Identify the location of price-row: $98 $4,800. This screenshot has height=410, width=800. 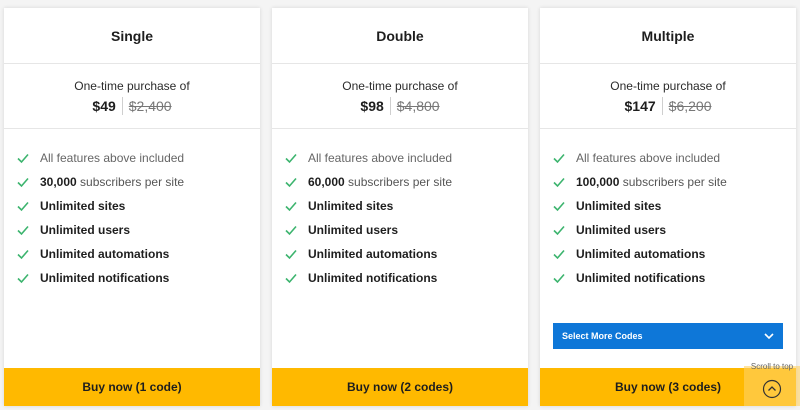
(400, 106).